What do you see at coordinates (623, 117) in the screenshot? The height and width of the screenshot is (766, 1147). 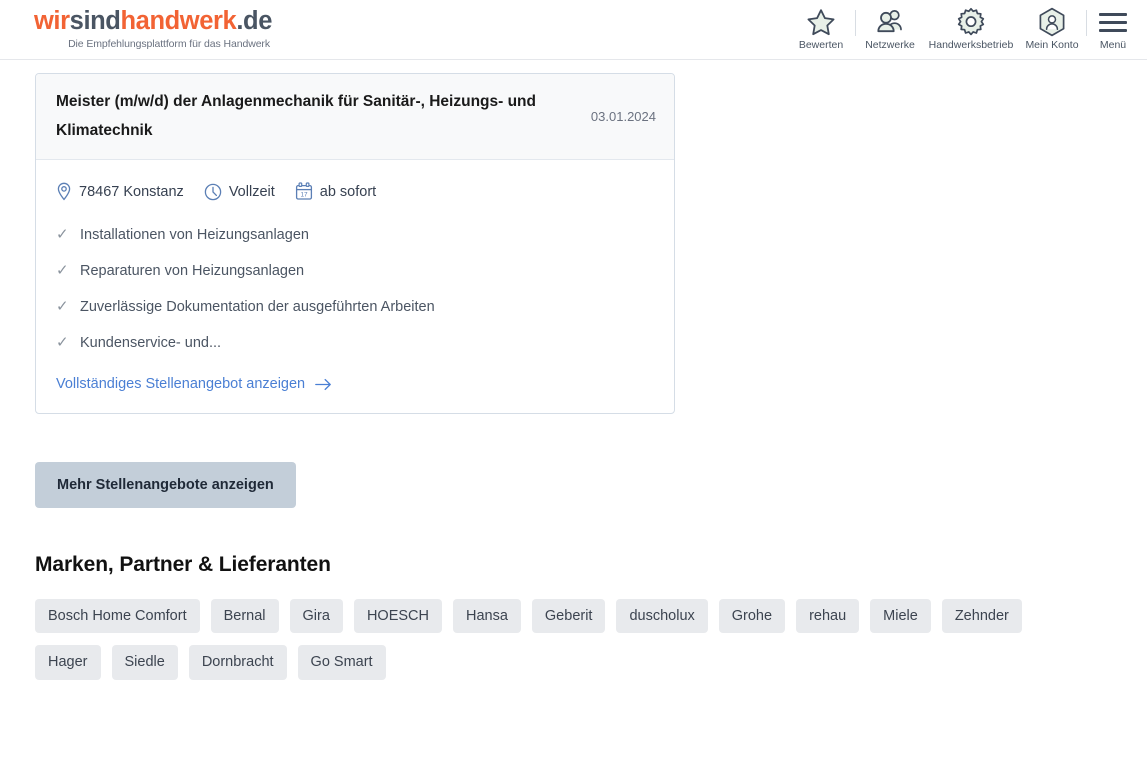 I see `job-post-date: 03.01.2024` at bounding box center [623, 117].